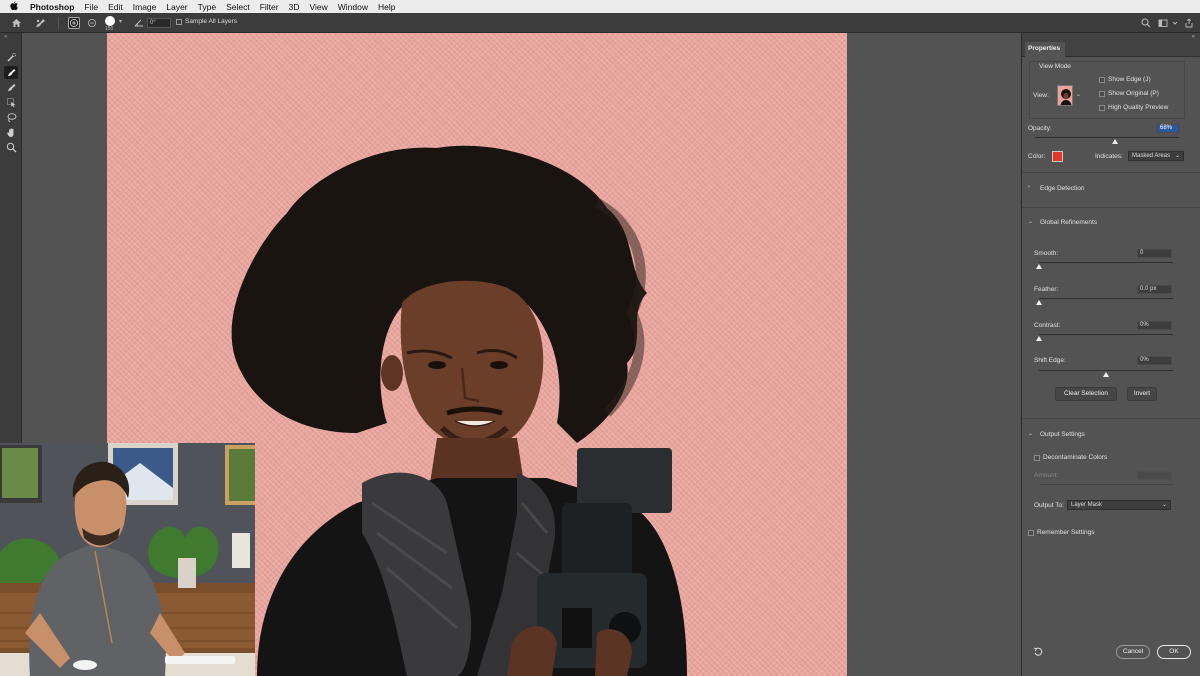 The height and width of the screenshot is (676, 1200). I want to click on angle-icon, so click(139, 22).